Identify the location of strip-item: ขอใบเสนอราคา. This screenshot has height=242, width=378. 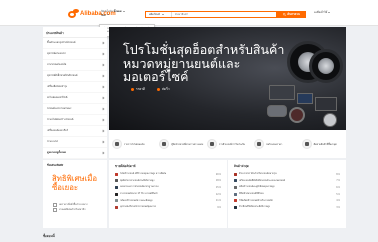
(274, 144).